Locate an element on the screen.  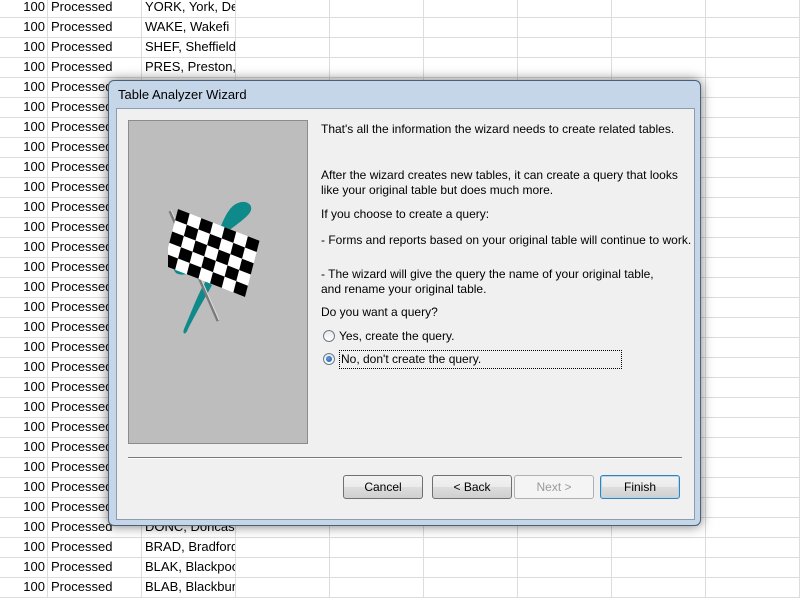
back-button: < Back is located at coordinates (472, 487).